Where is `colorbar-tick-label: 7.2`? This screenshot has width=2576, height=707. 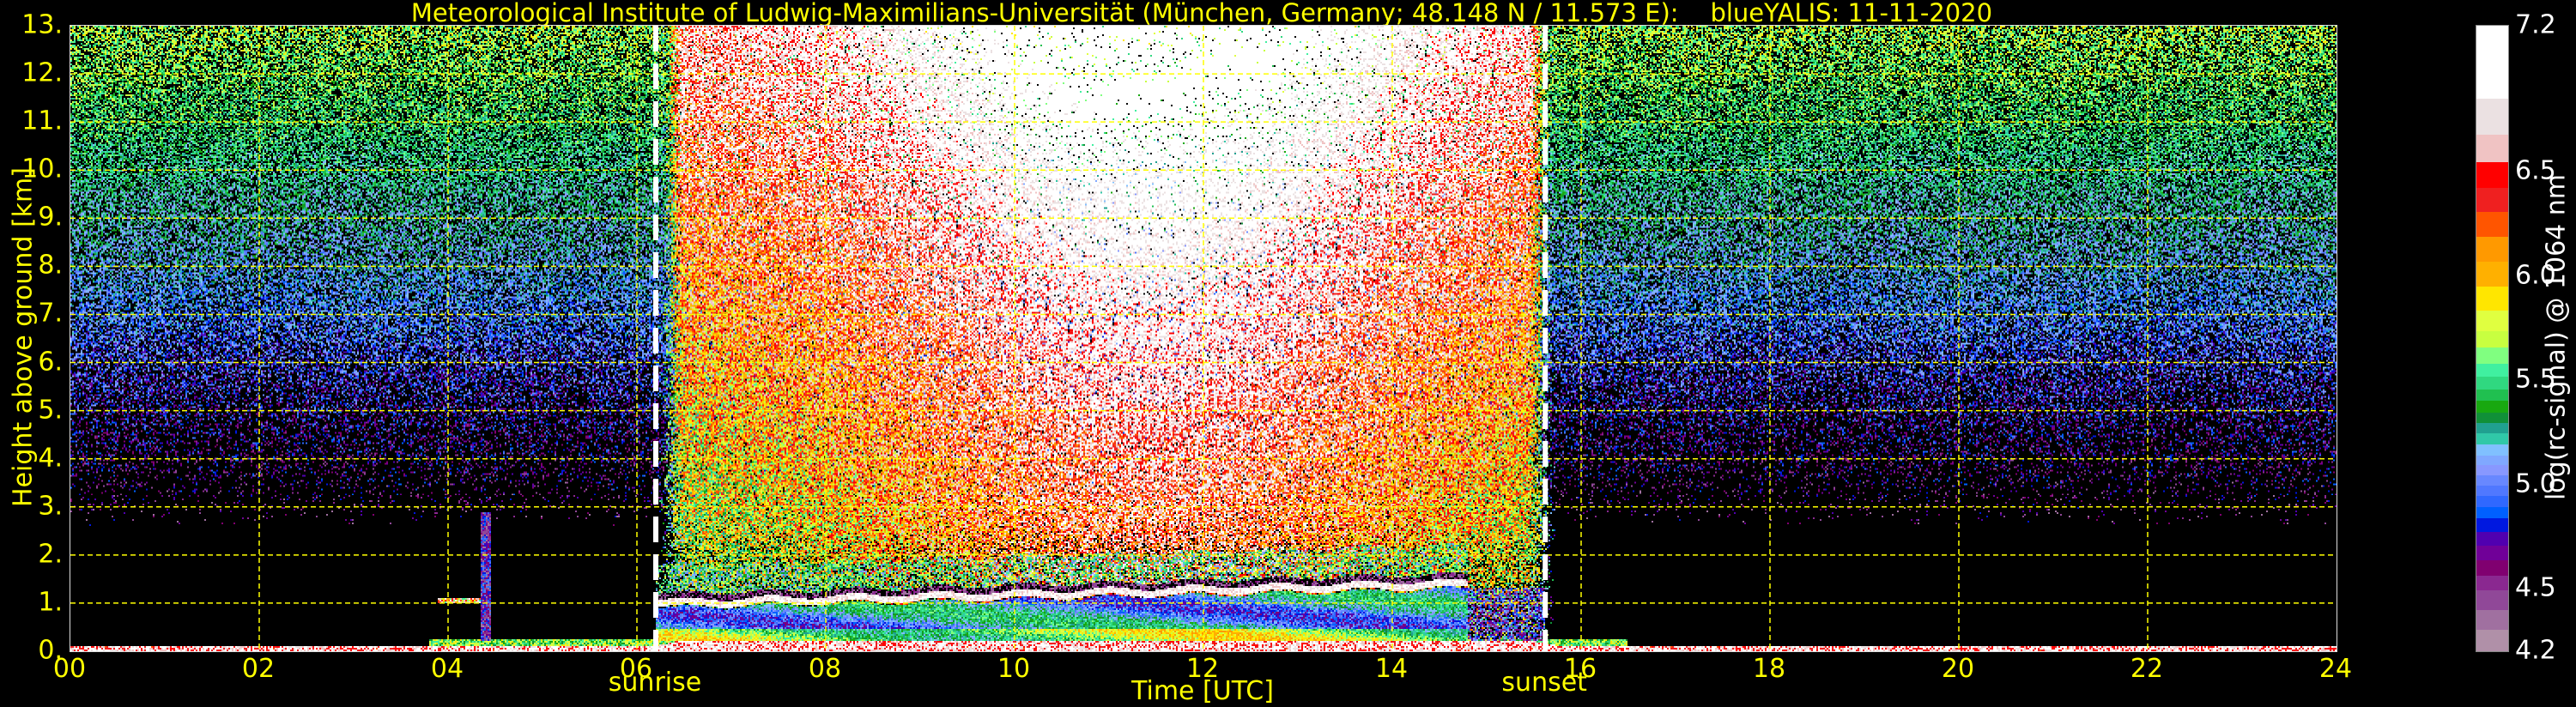
colorbar-tick-label: 7.2 is located at coordinates (2535, 24).